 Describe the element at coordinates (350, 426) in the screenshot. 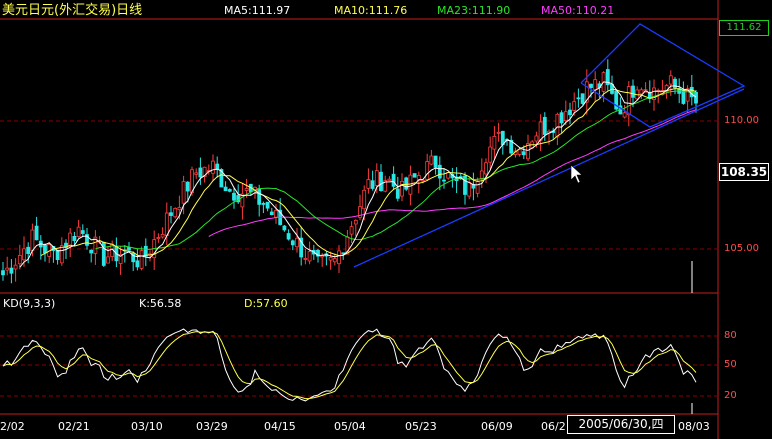

I see `x-tick-5: 05/04` at that location.